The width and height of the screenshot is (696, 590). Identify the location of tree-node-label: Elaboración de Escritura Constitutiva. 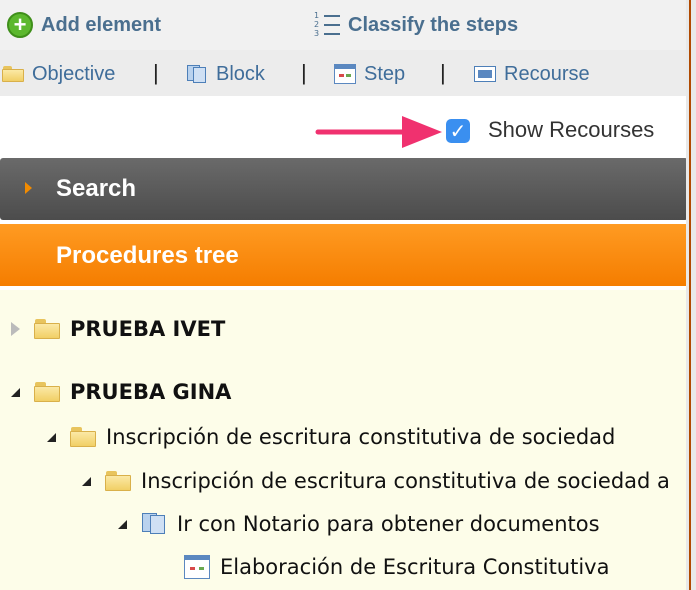
(415, 567).